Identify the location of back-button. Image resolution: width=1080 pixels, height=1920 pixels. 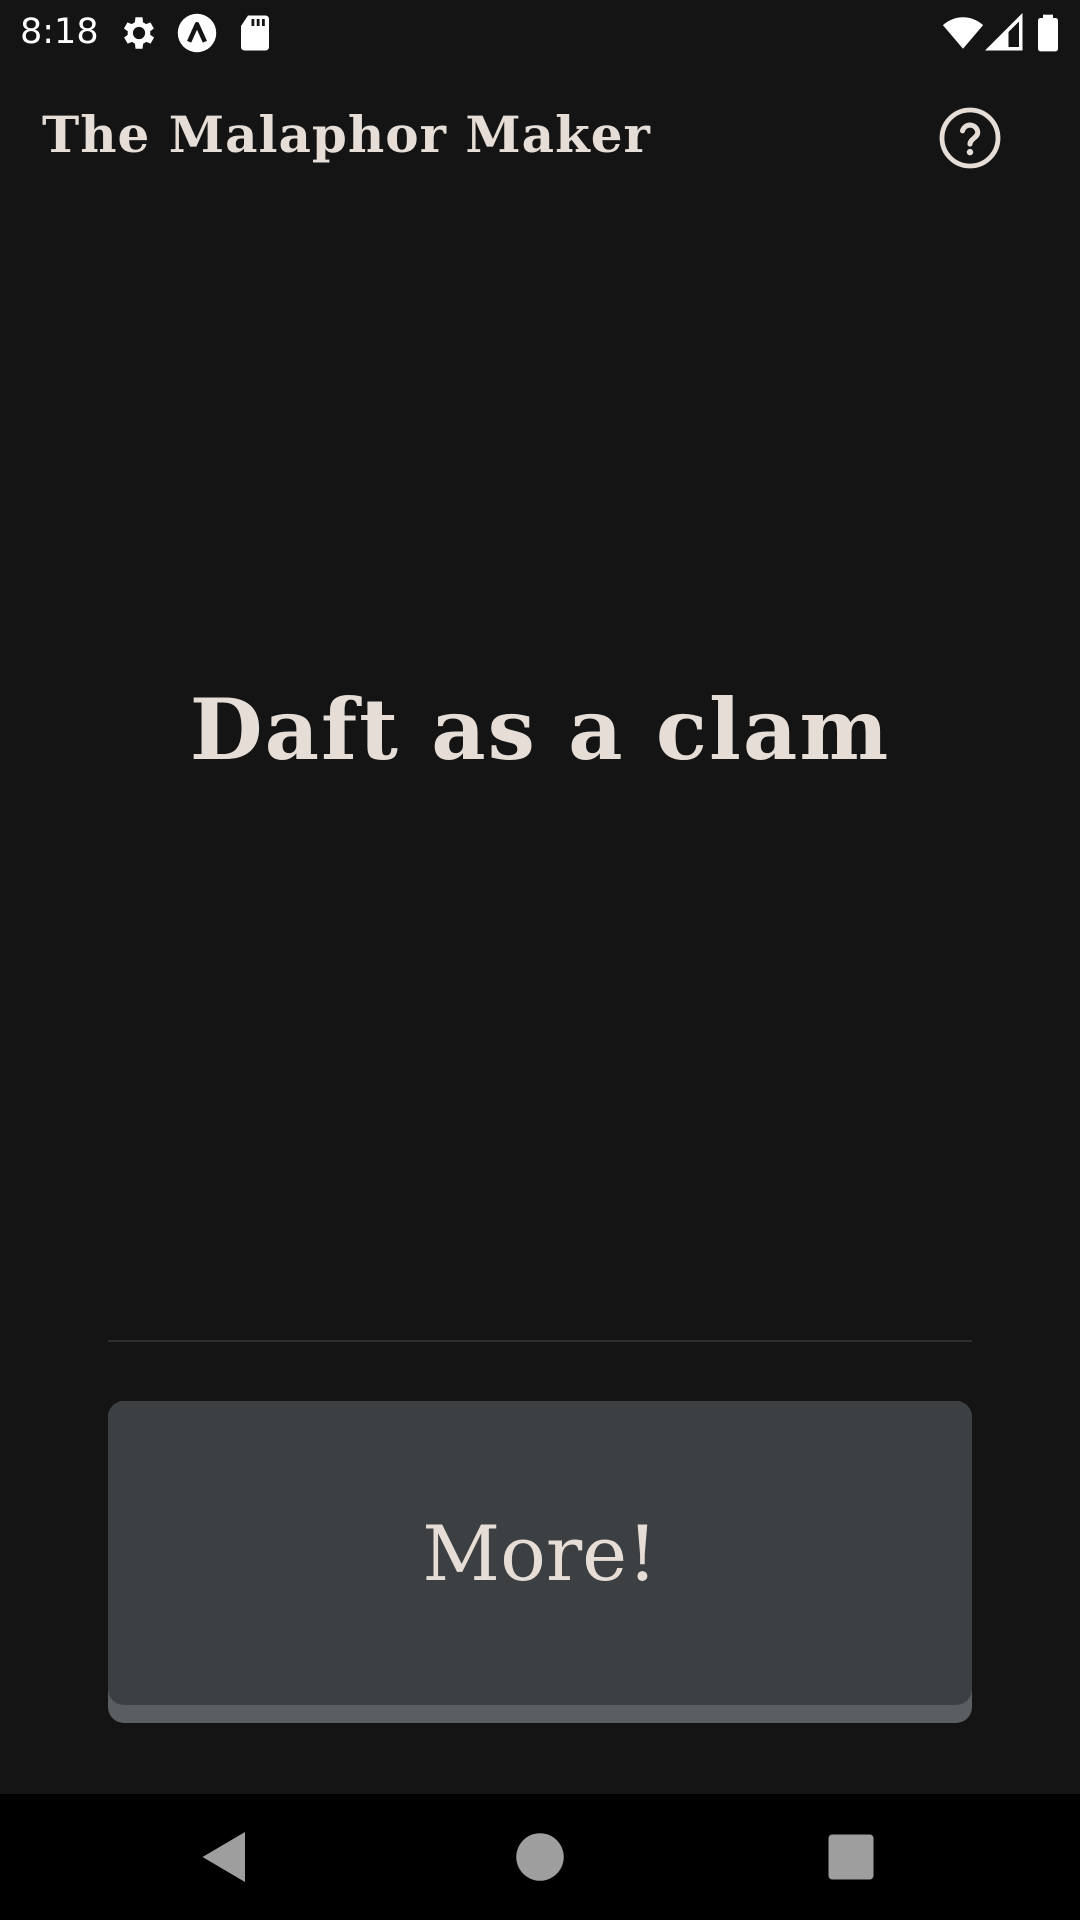
(225, 1857).